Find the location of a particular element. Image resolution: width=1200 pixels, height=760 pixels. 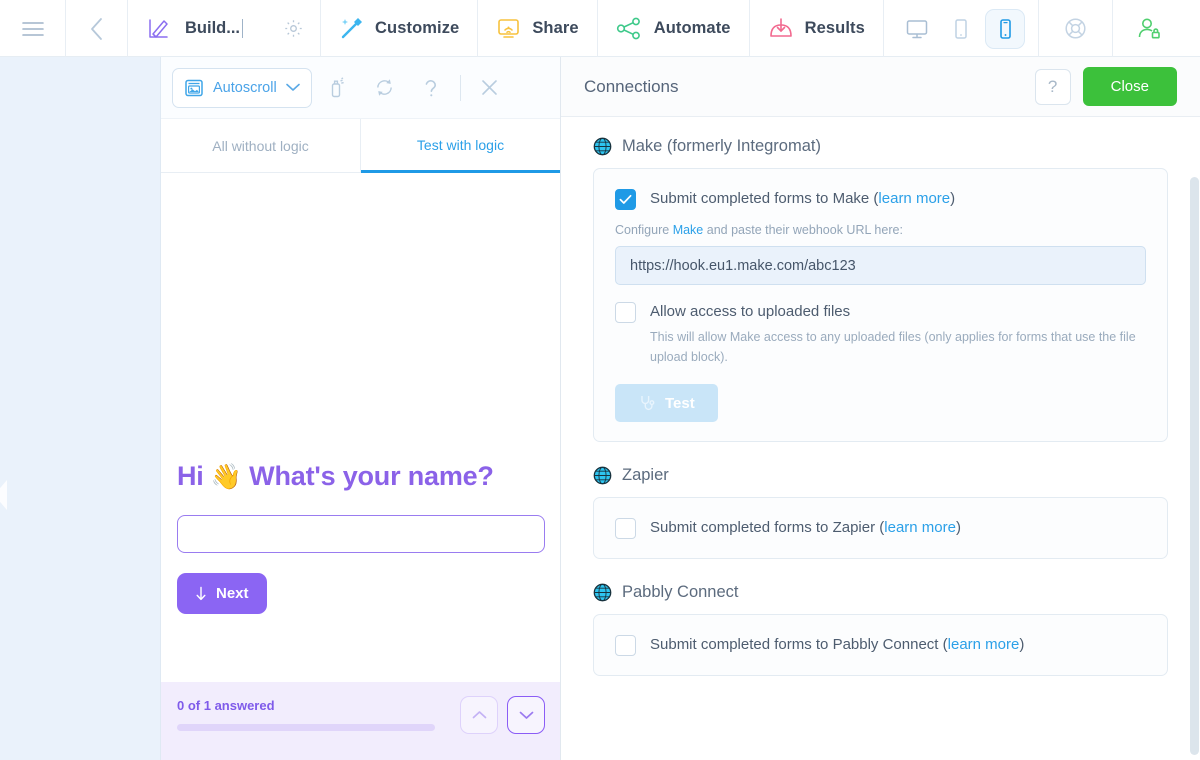

question-icon is located at coordinates (431, 88).